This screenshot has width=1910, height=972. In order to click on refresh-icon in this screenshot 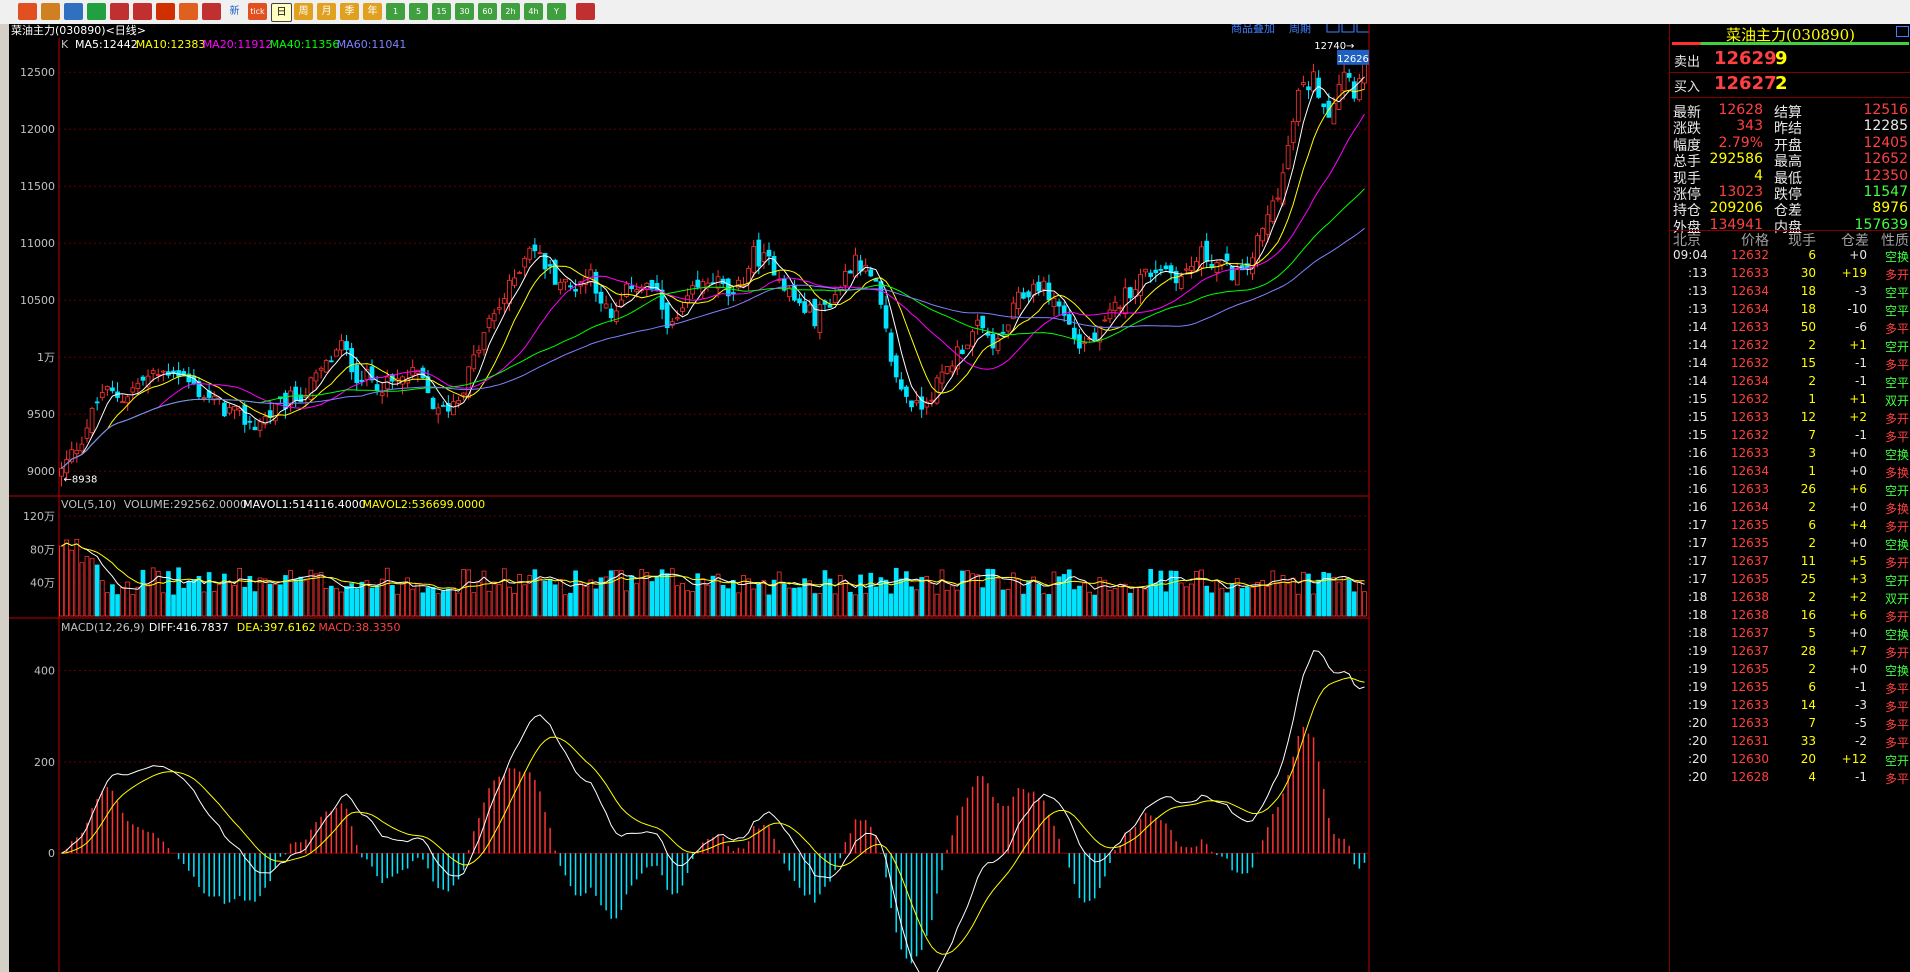, I will do `click(96, 11)`.